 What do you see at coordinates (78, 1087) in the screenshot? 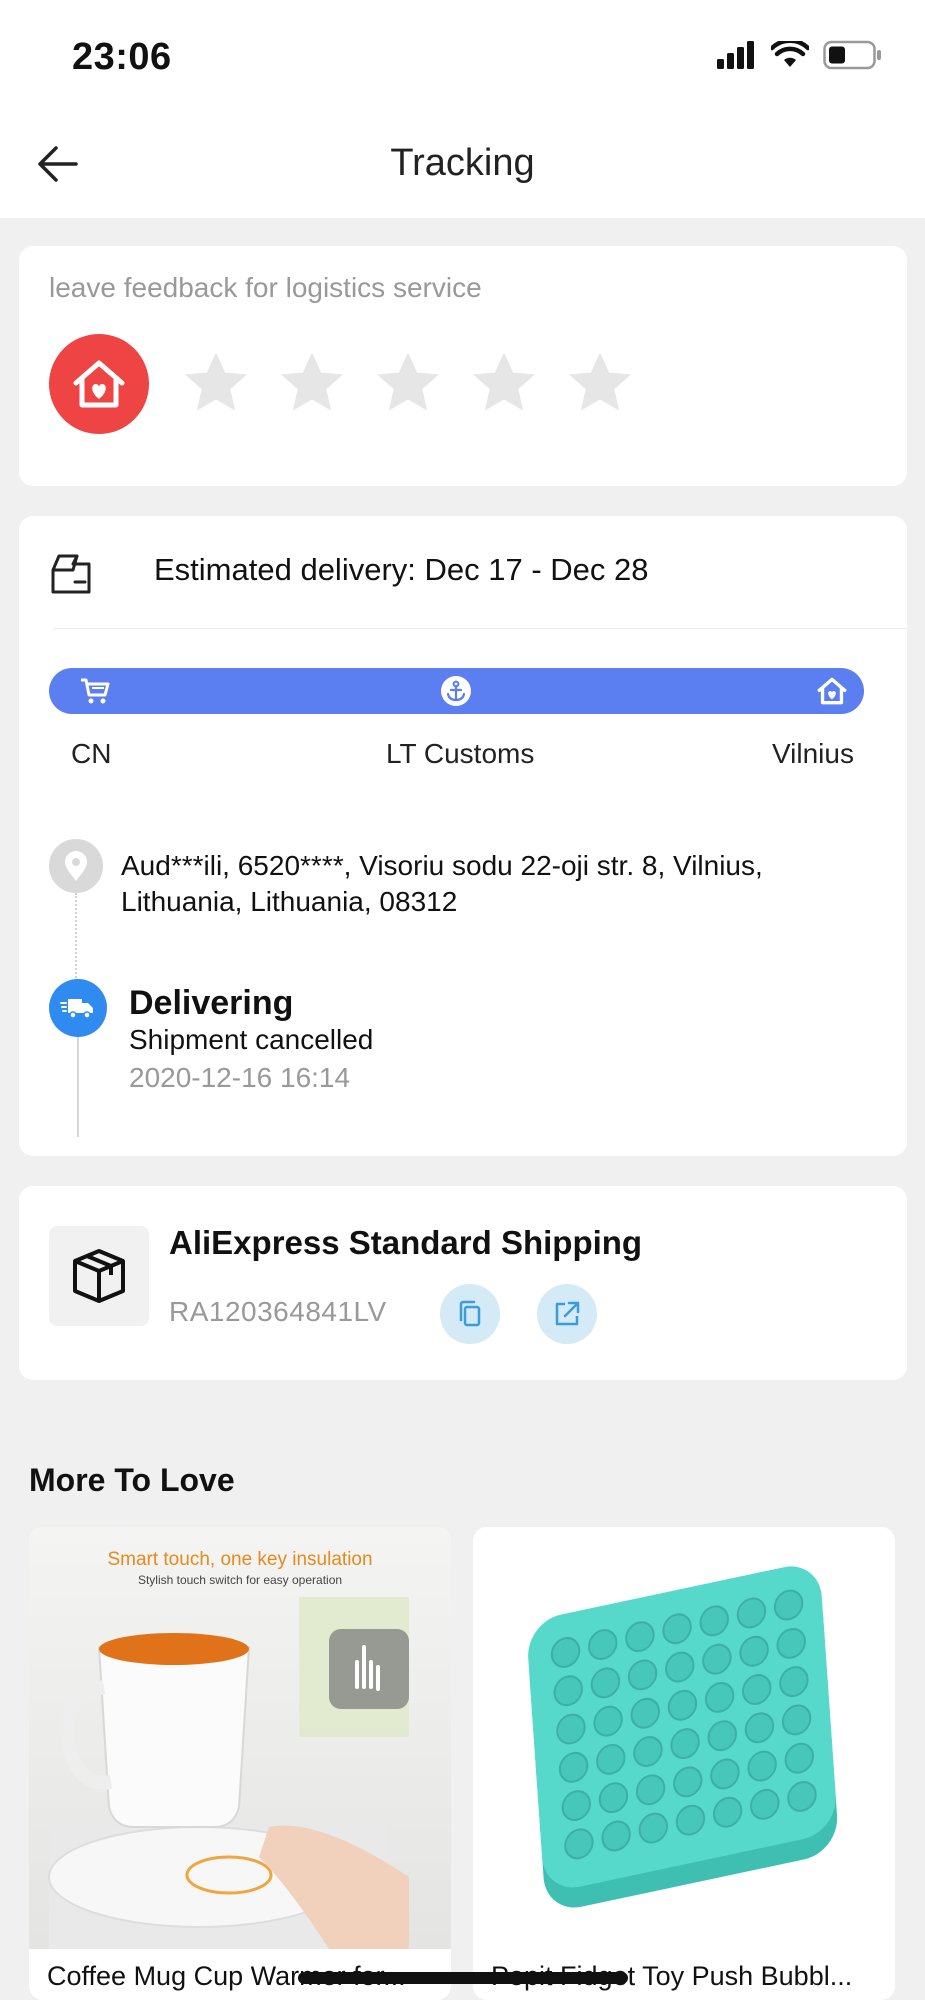
I see `timeline-line` at bounding box center [78, 1087].